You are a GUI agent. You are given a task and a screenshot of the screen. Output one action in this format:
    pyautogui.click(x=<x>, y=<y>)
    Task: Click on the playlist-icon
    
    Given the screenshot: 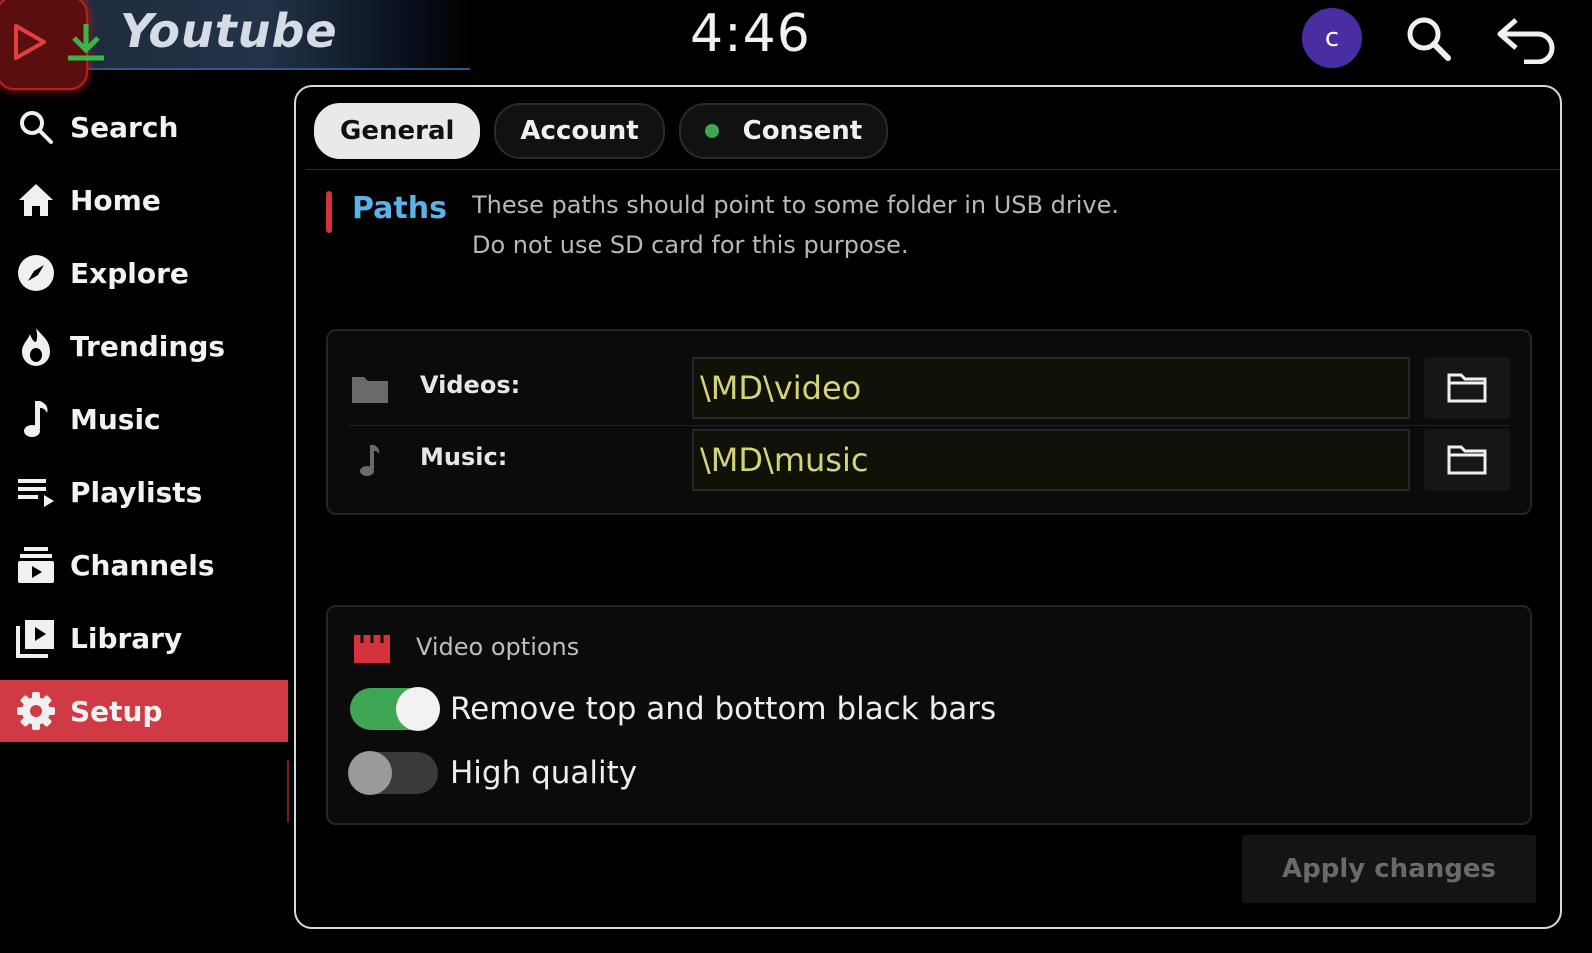 What is the action you would take?
    pyautogui.click(x=36, y=492)
    